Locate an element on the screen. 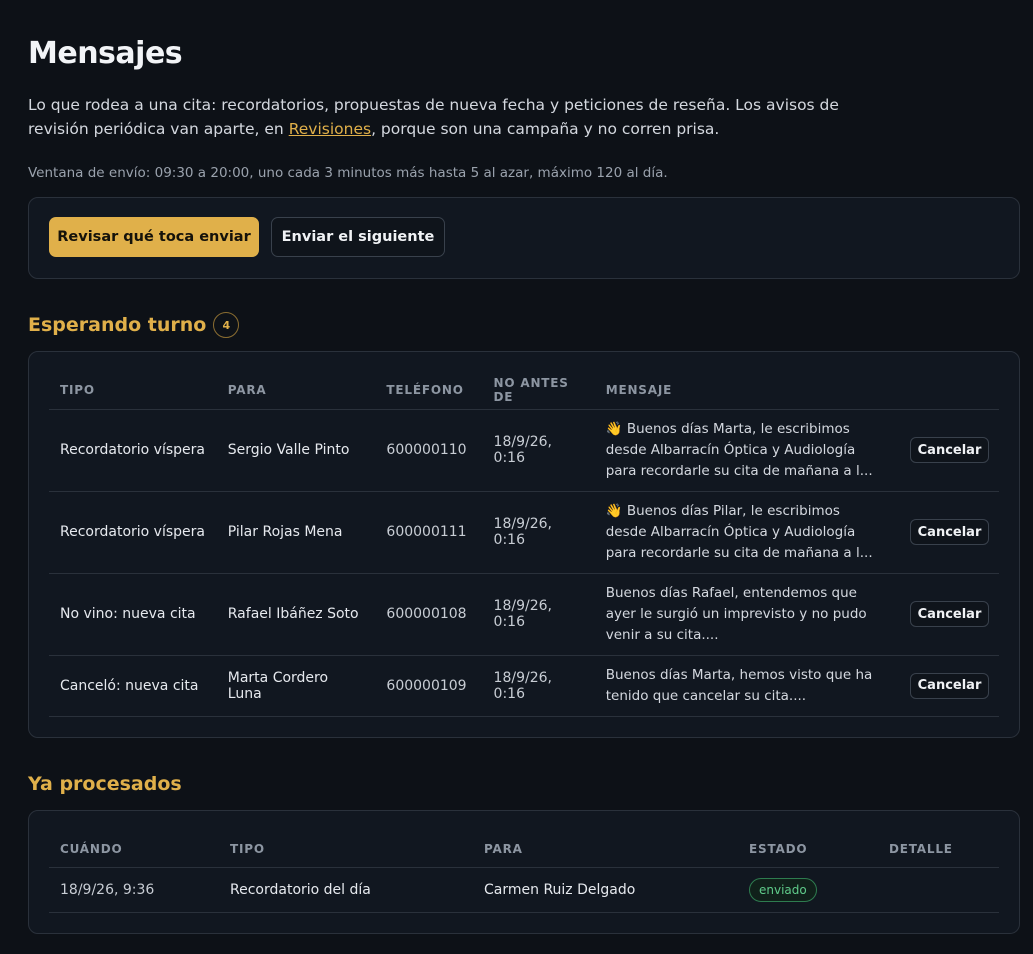 The width and height of the screenshot is (1033, 954). row-cuando: 18/9/26, 9:36 is located at coordinates (134, 890).